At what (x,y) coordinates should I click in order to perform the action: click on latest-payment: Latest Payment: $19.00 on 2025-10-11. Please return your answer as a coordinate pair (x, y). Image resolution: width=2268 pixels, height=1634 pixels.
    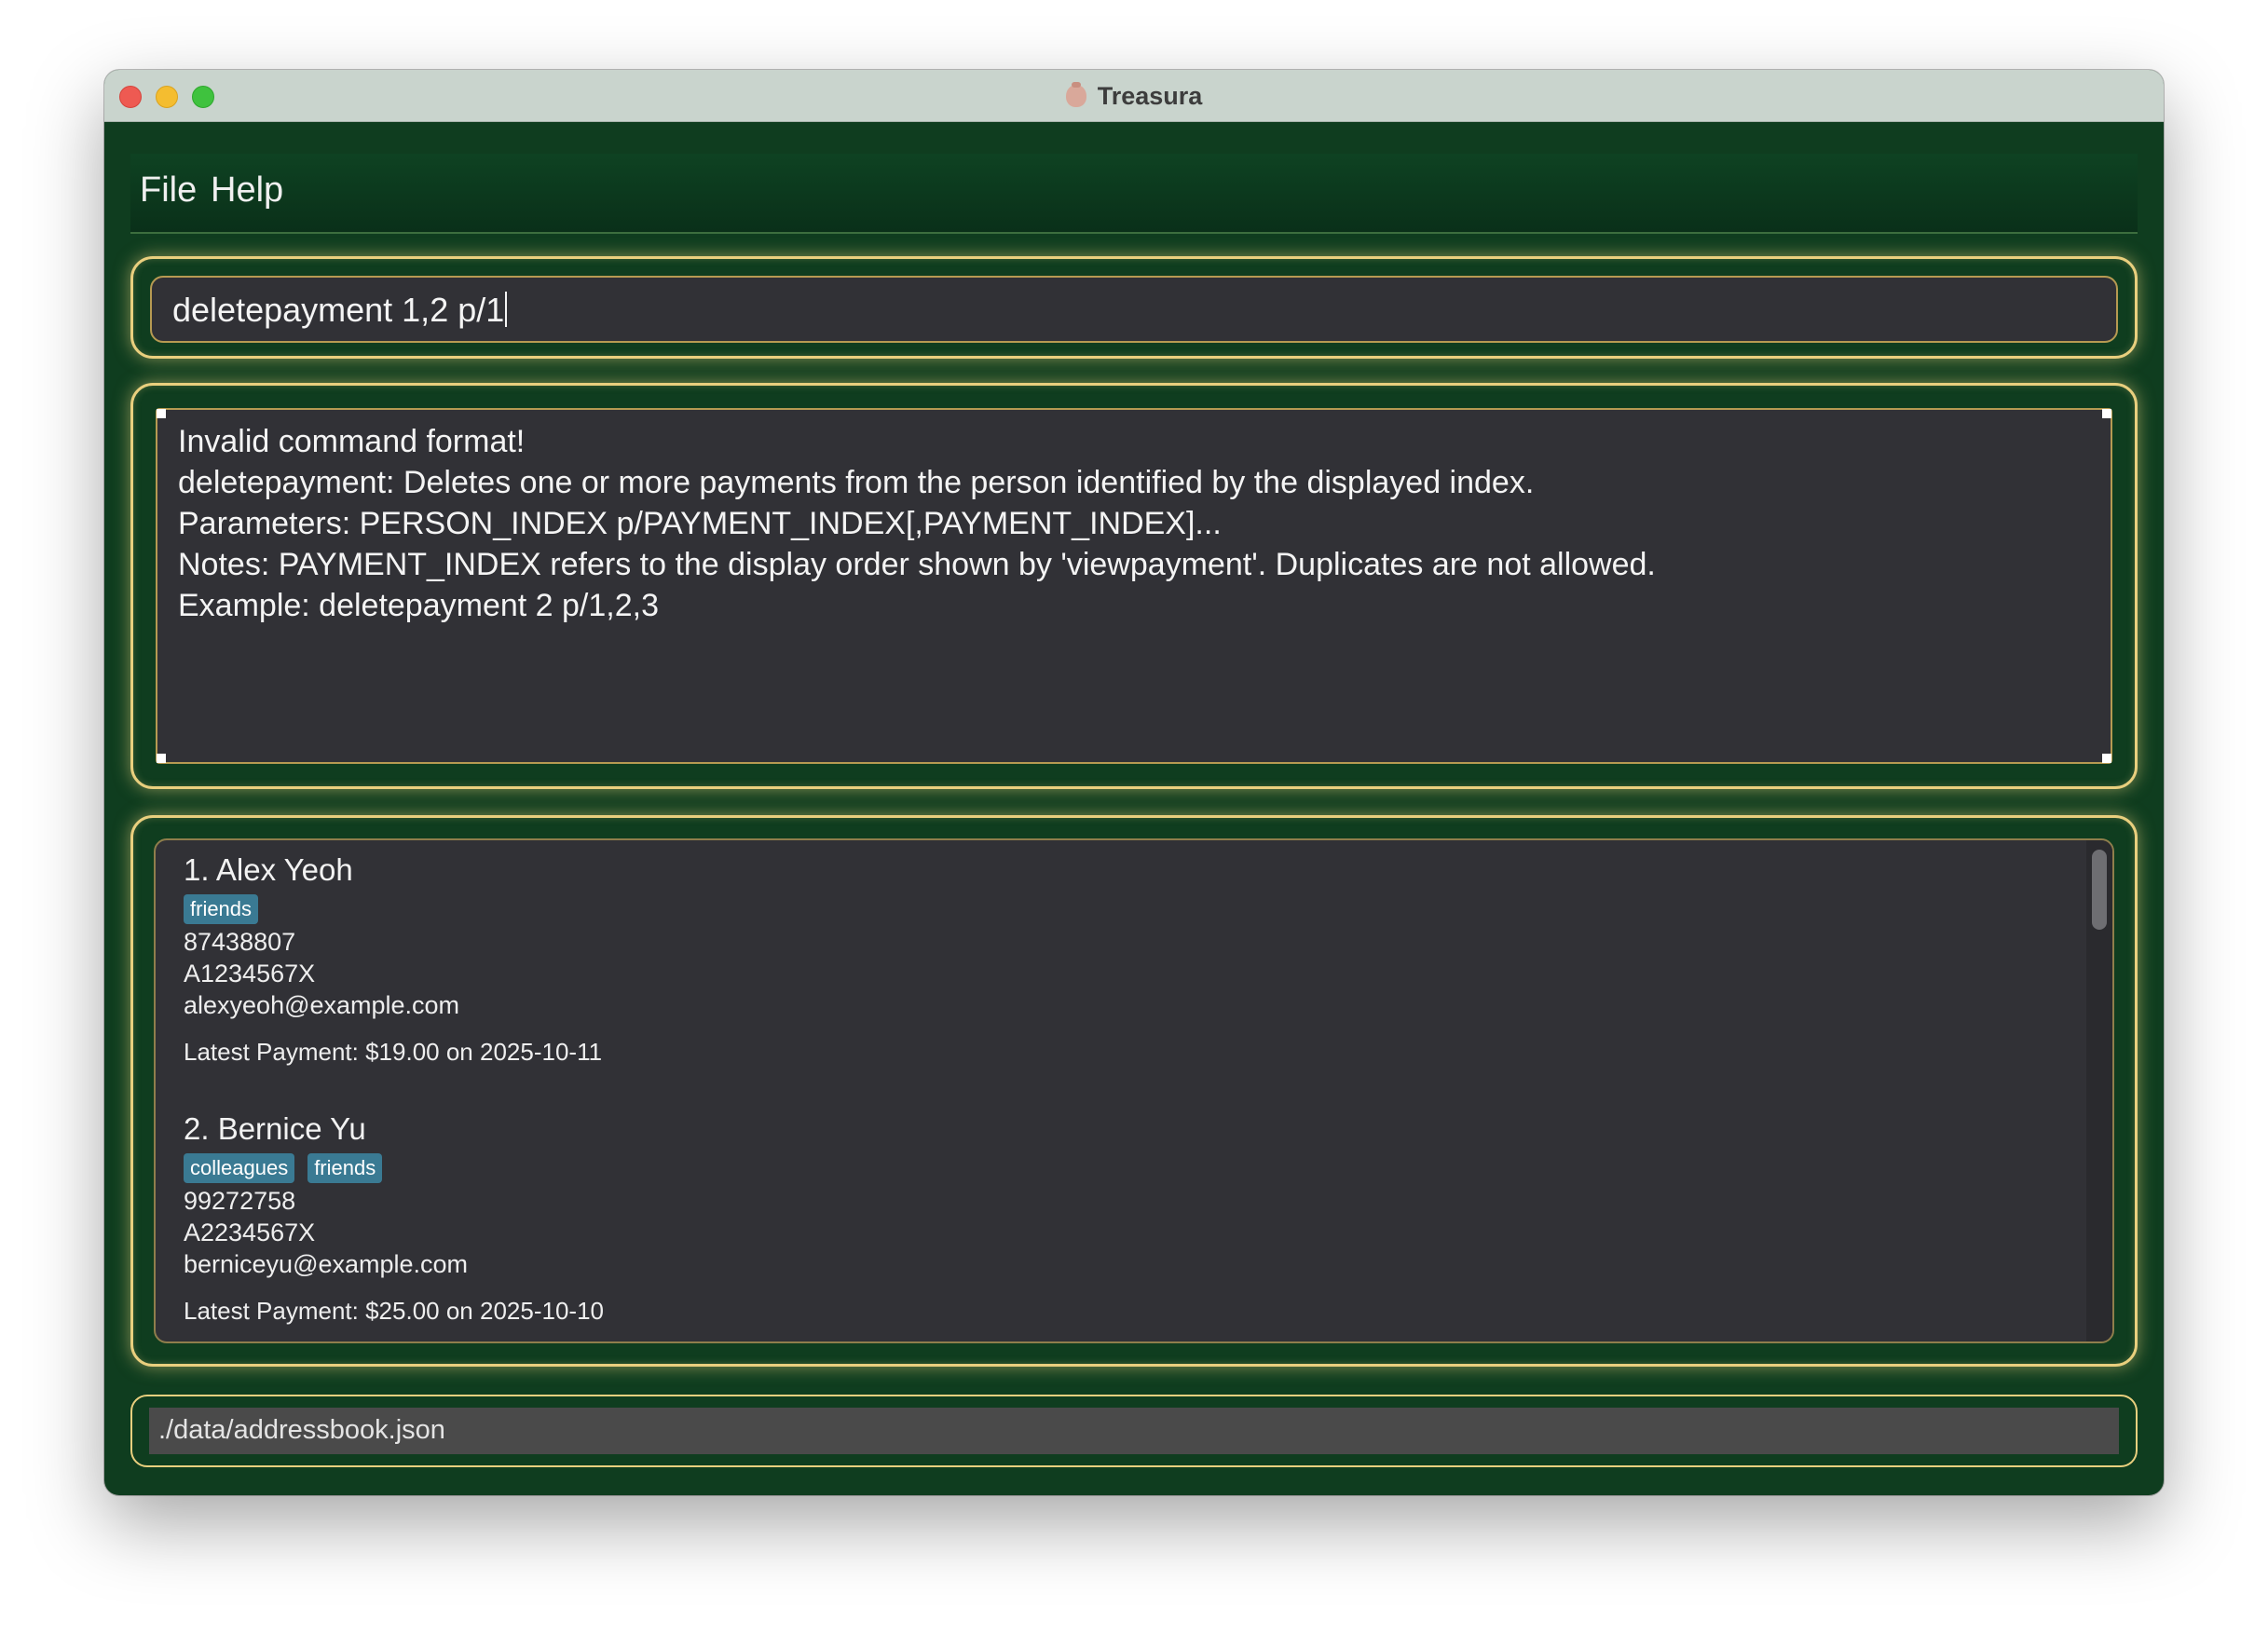
    Looking at the image, I should click on (393, 1052).